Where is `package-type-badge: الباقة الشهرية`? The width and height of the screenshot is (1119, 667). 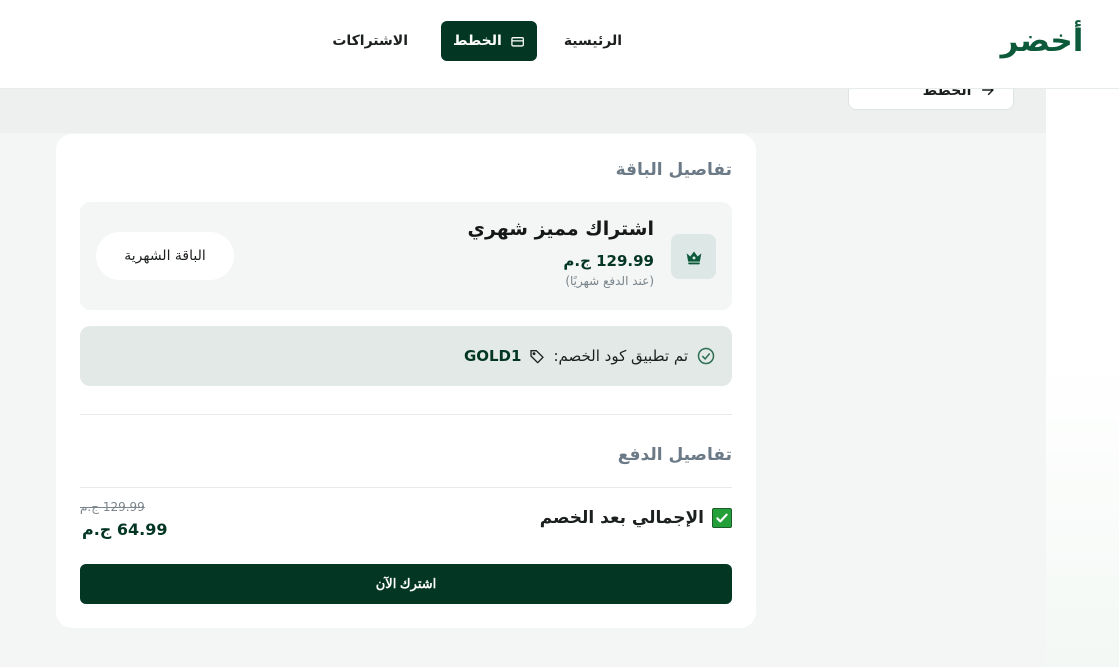 package-type-badge: الباقة الشهرية is located at coordinates (165, 256).